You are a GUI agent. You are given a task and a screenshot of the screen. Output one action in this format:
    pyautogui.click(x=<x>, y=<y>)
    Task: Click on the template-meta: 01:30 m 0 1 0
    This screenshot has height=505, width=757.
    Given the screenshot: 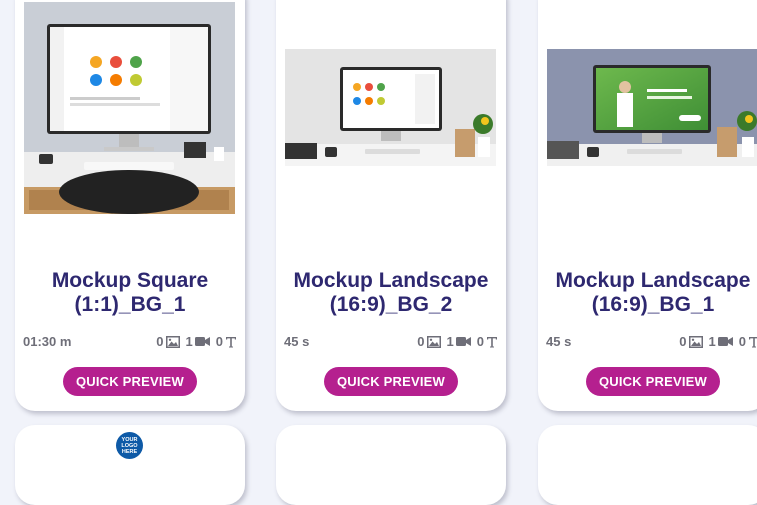 What is the action you would take?
    pyautogui.click(x=130, y=342)
    